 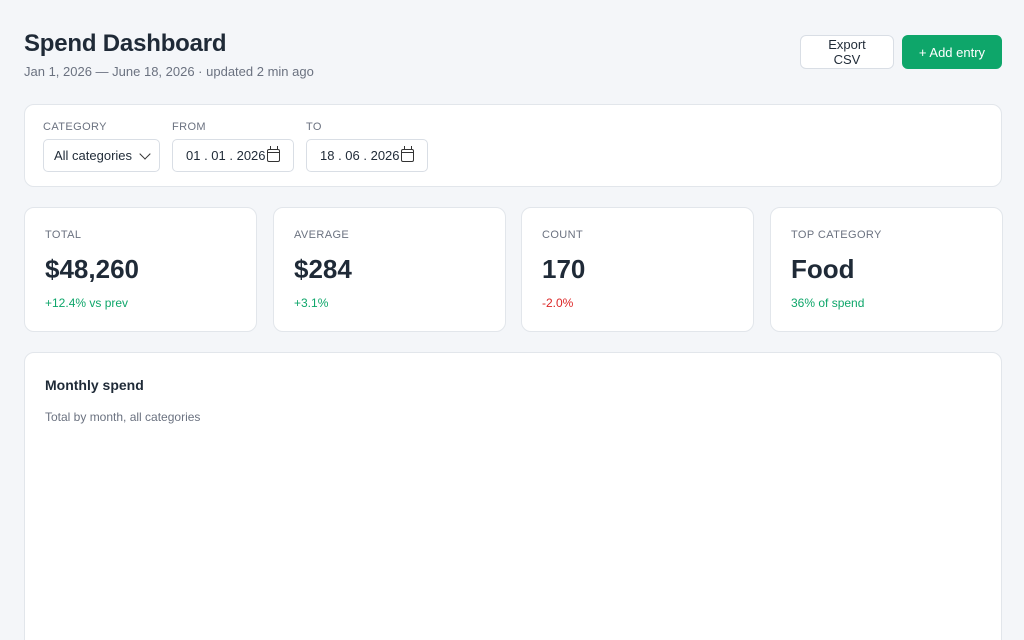 What do you see at coordinates (189, 127) in the screenshot?
I see `from-label: FROM` at bounding box center [189, 127].